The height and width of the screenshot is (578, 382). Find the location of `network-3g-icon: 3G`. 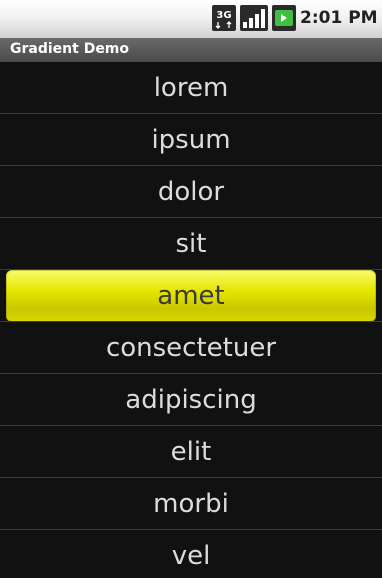

network-3g-icon: 3G is located at coordinates (224, 18).